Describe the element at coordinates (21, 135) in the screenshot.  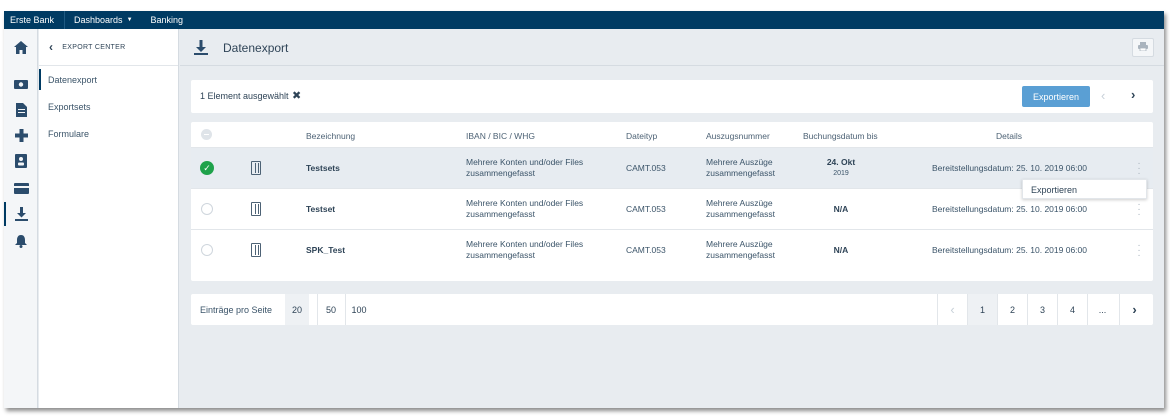
I see `plus-icon` at that location.